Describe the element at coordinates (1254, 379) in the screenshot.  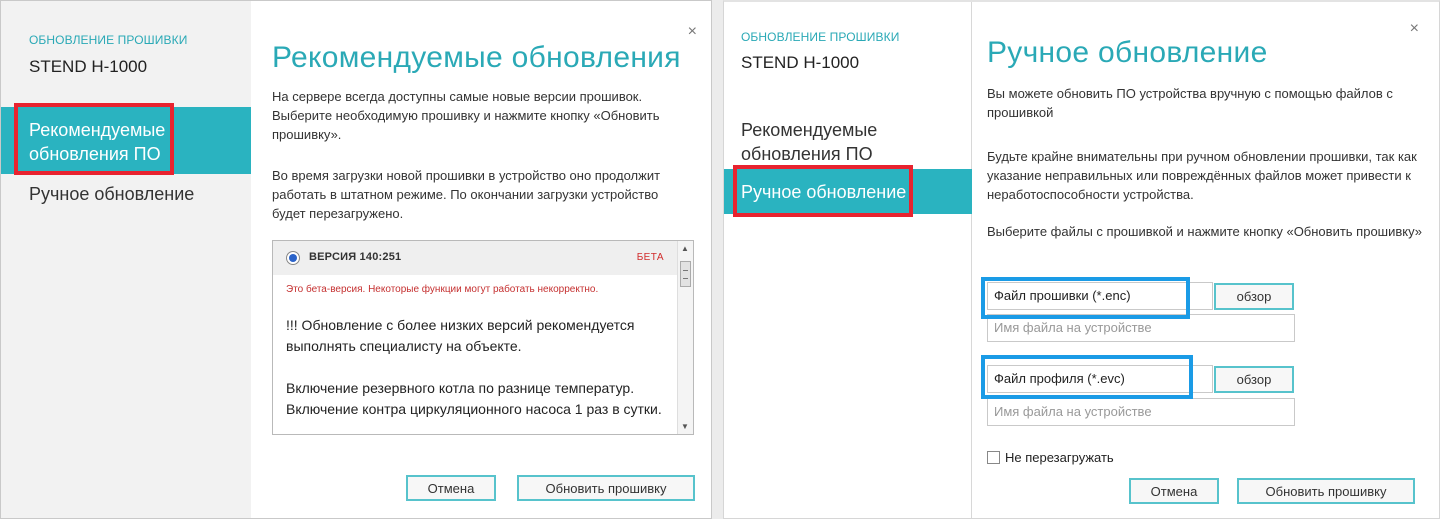
I see `browse-profile-button: обзор` at that location.